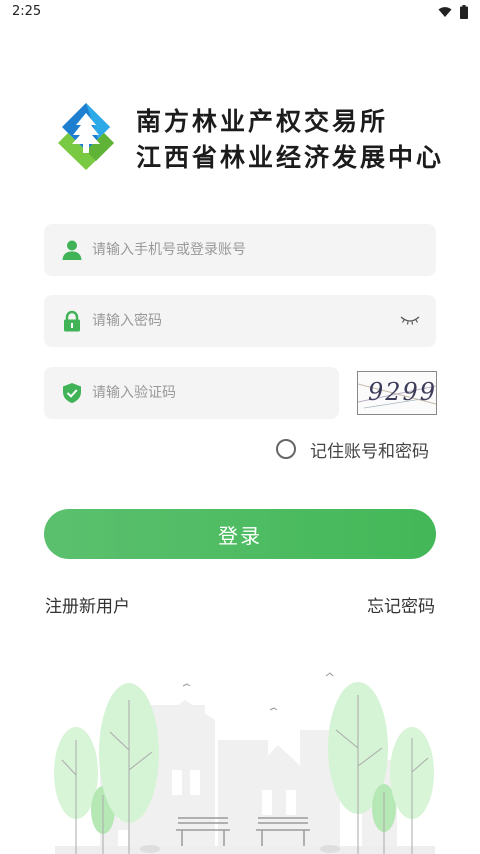  Describe the element at coordinates (87, 604) in the screenshot. I see `register-link: 注册新用户` at that location.